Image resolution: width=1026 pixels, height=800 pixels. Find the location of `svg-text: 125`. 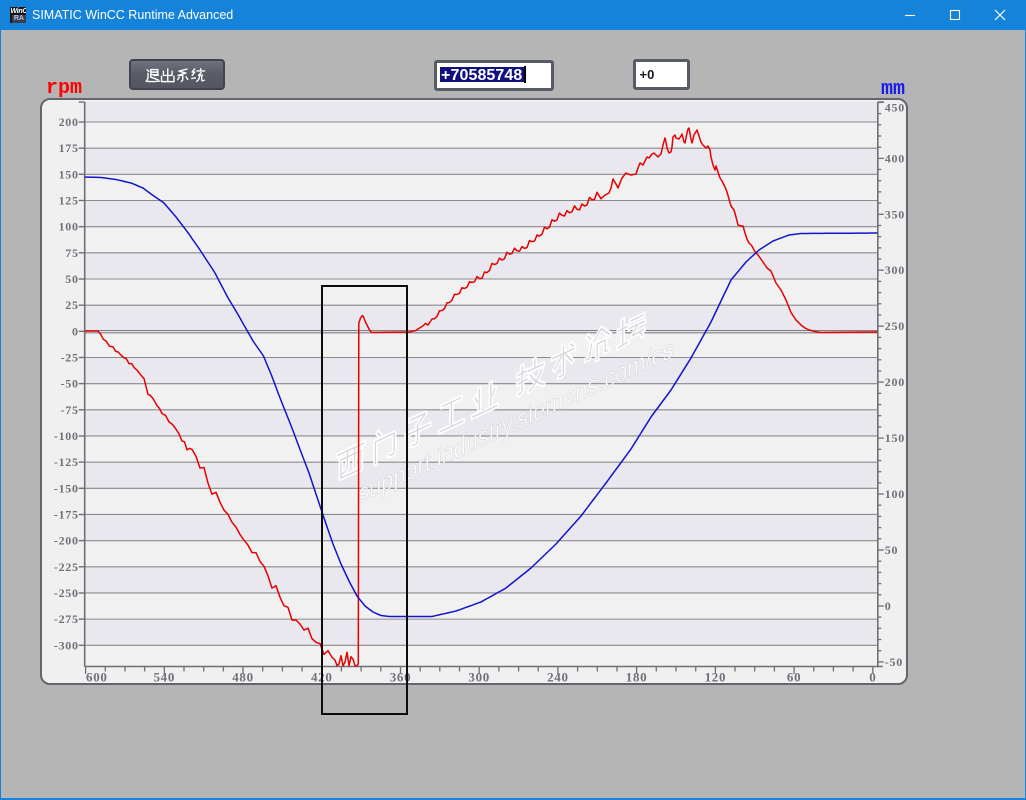

svg-text: 125 is located at coordinates (69, 201).